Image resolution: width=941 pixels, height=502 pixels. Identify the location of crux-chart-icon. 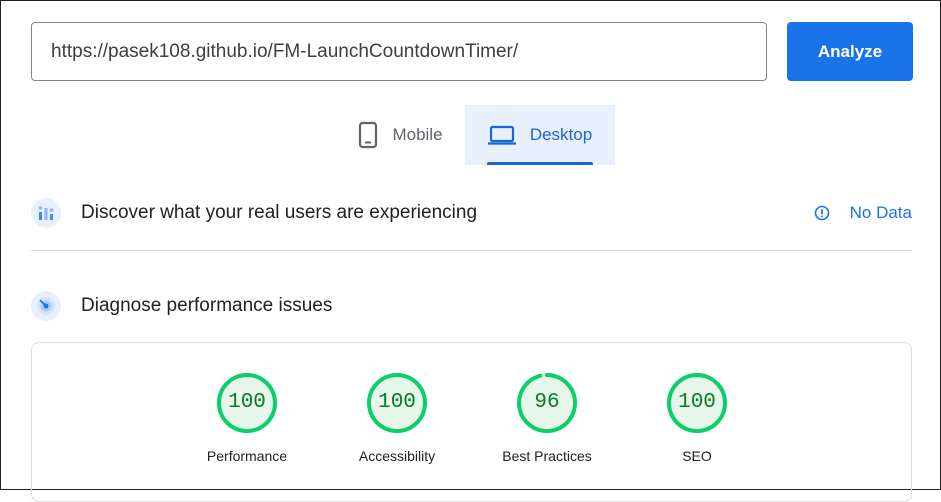
(46, 213).